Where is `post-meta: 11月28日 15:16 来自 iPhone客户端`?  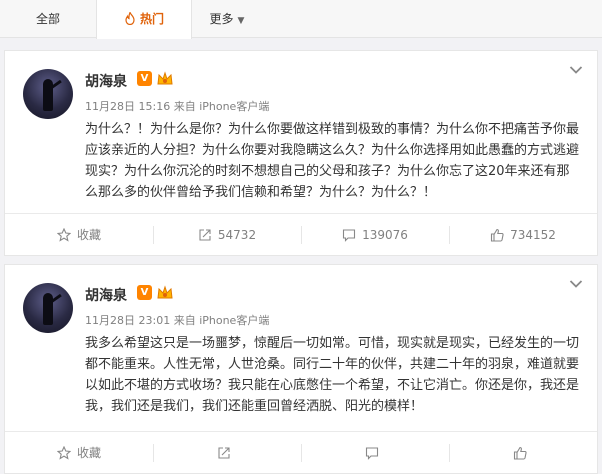
post-meta: 11月28日 15:16 来自 iPhone客户端 is located at coordinates (177, 106).